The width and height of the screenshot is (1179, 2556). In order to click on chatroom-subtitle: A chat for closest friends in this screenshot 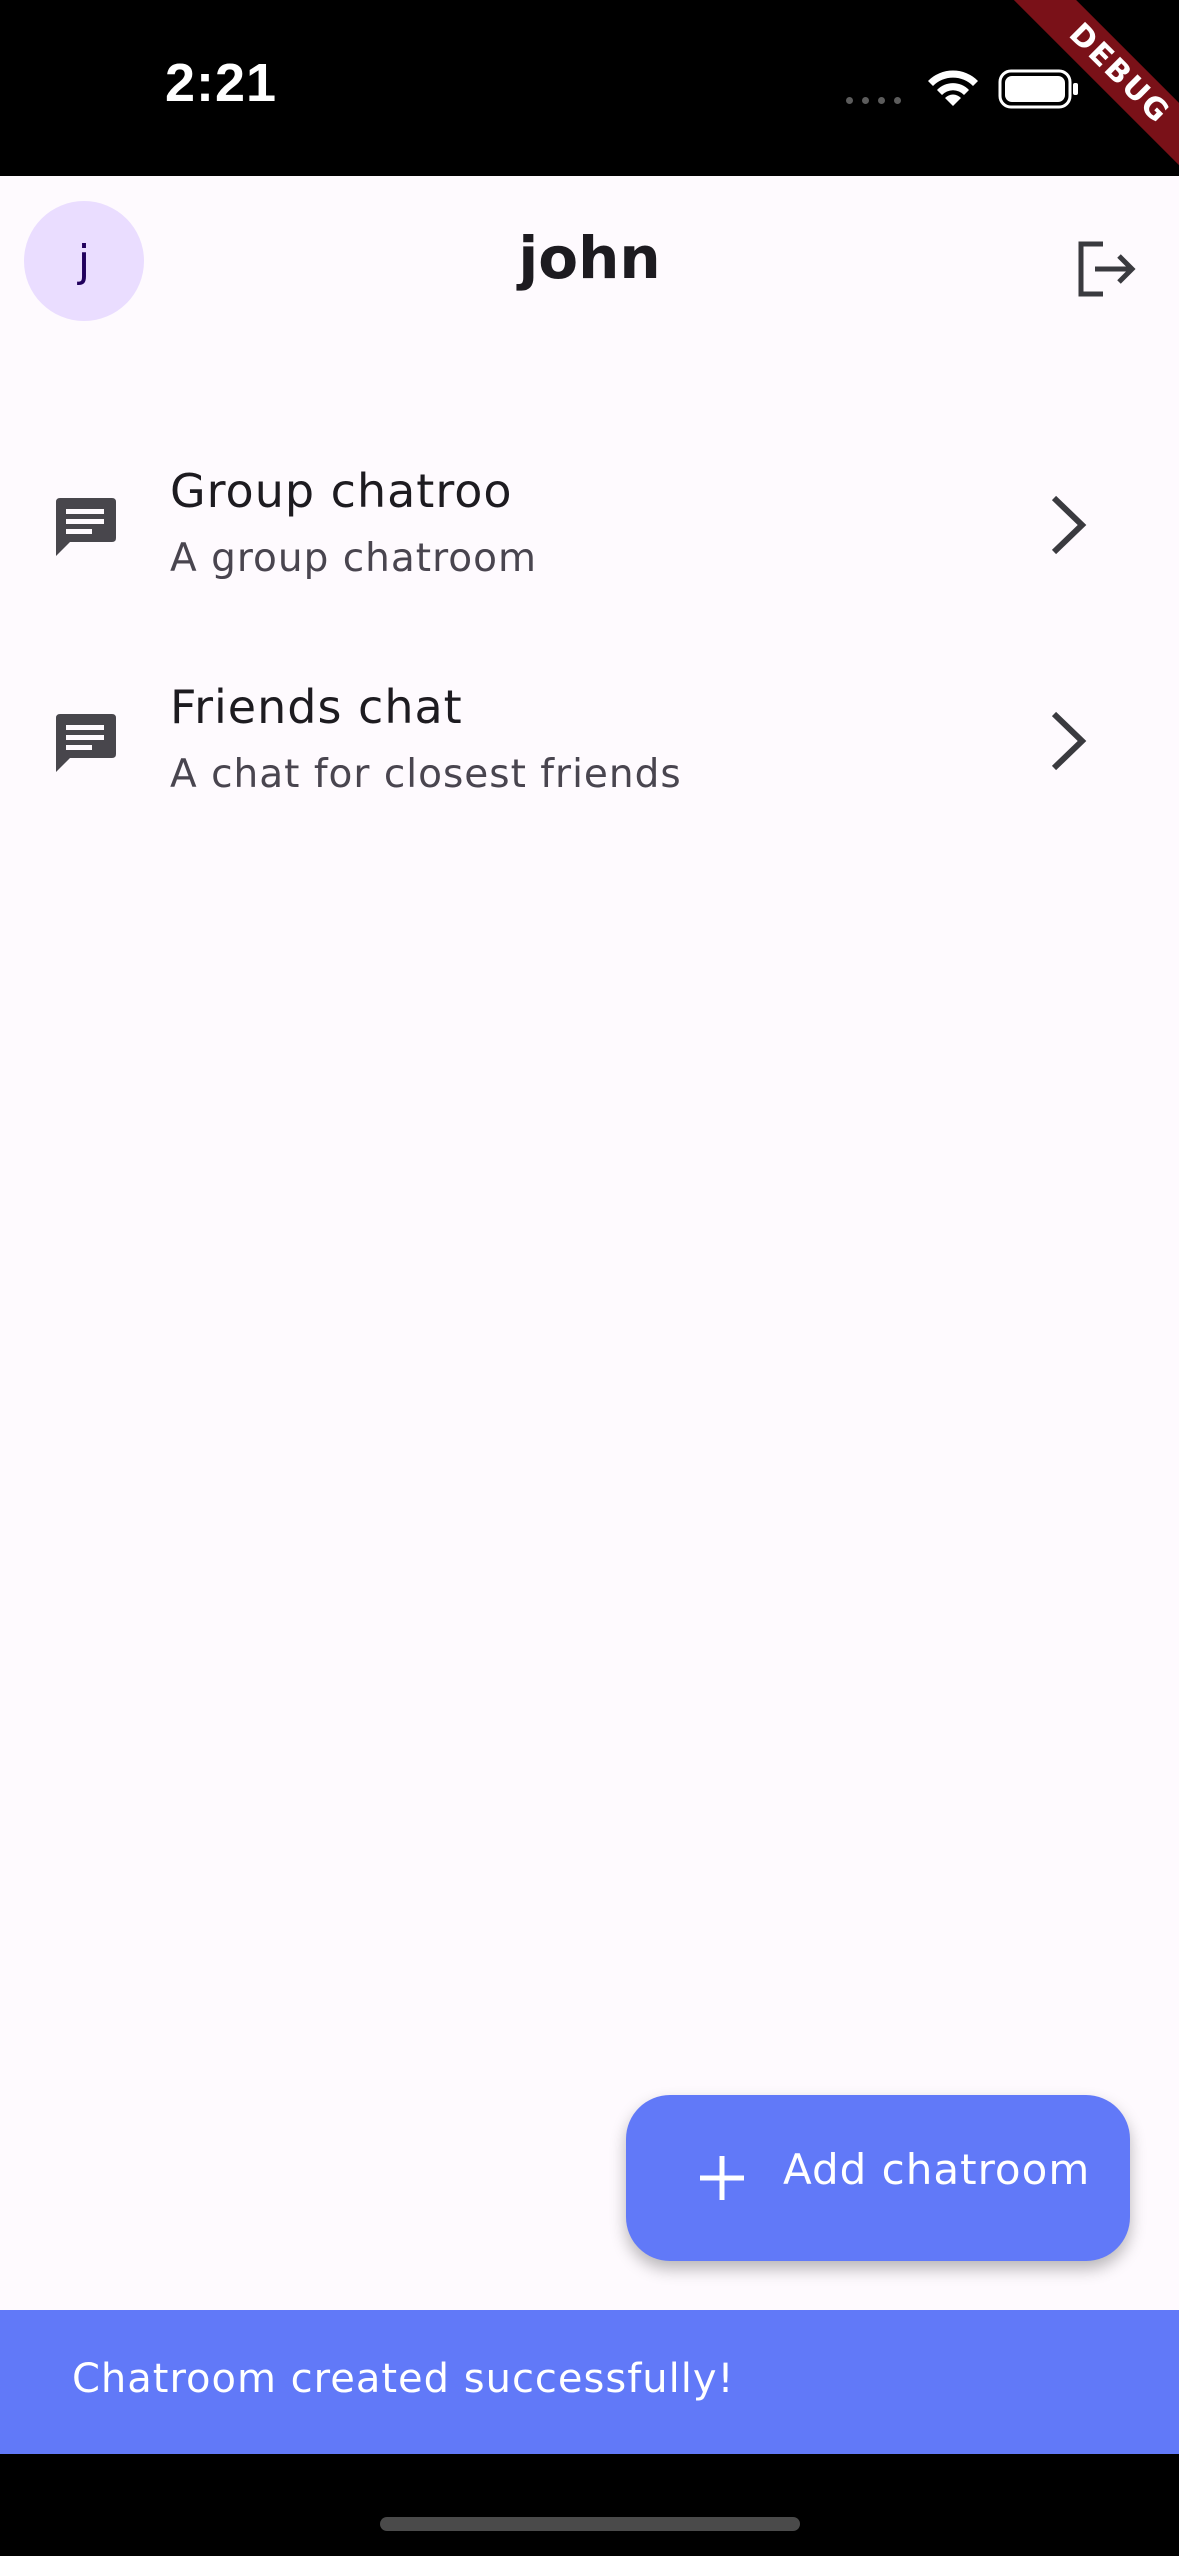, I will do `click(426, 774)`.